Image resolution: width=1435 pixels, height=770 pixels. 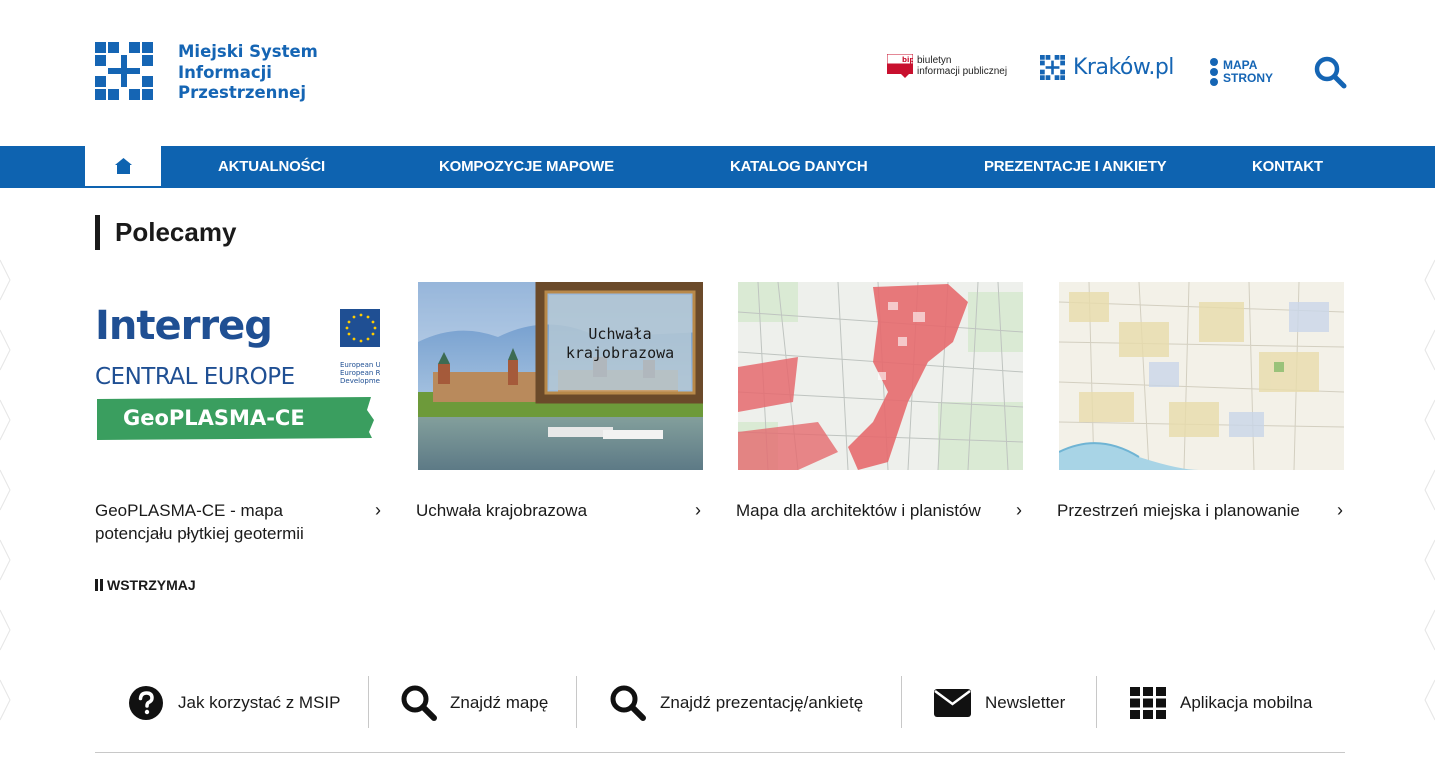 I want to click on link-help: Jak korzystać z MSIP, so click(x=234, y=703).